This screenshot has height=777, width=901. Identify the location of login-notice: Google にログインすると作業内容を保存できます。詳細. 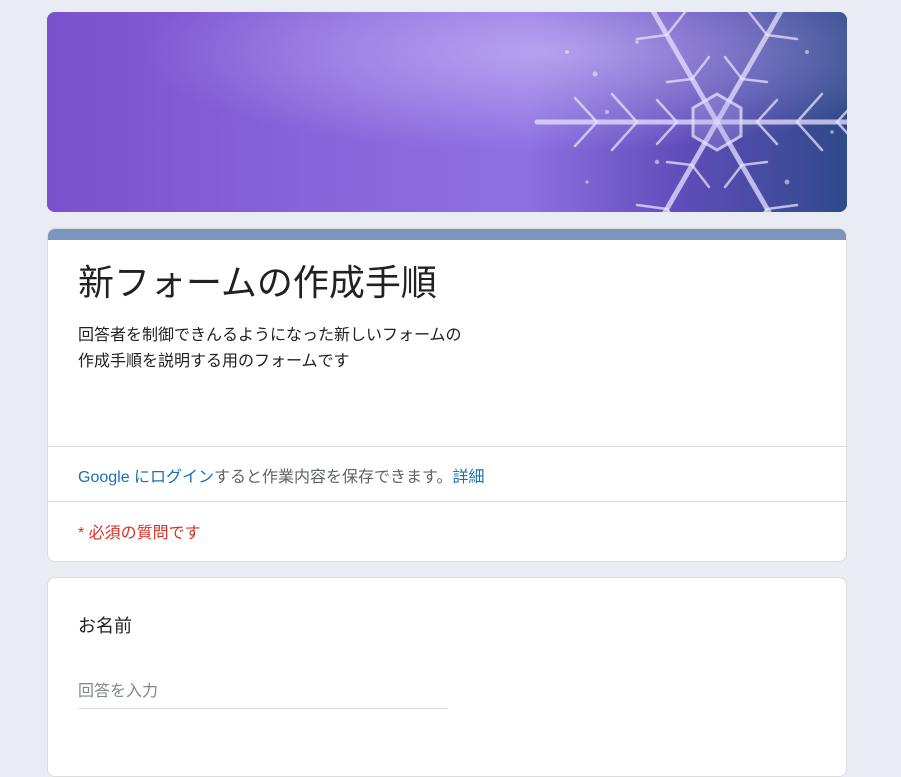
(281, 475).